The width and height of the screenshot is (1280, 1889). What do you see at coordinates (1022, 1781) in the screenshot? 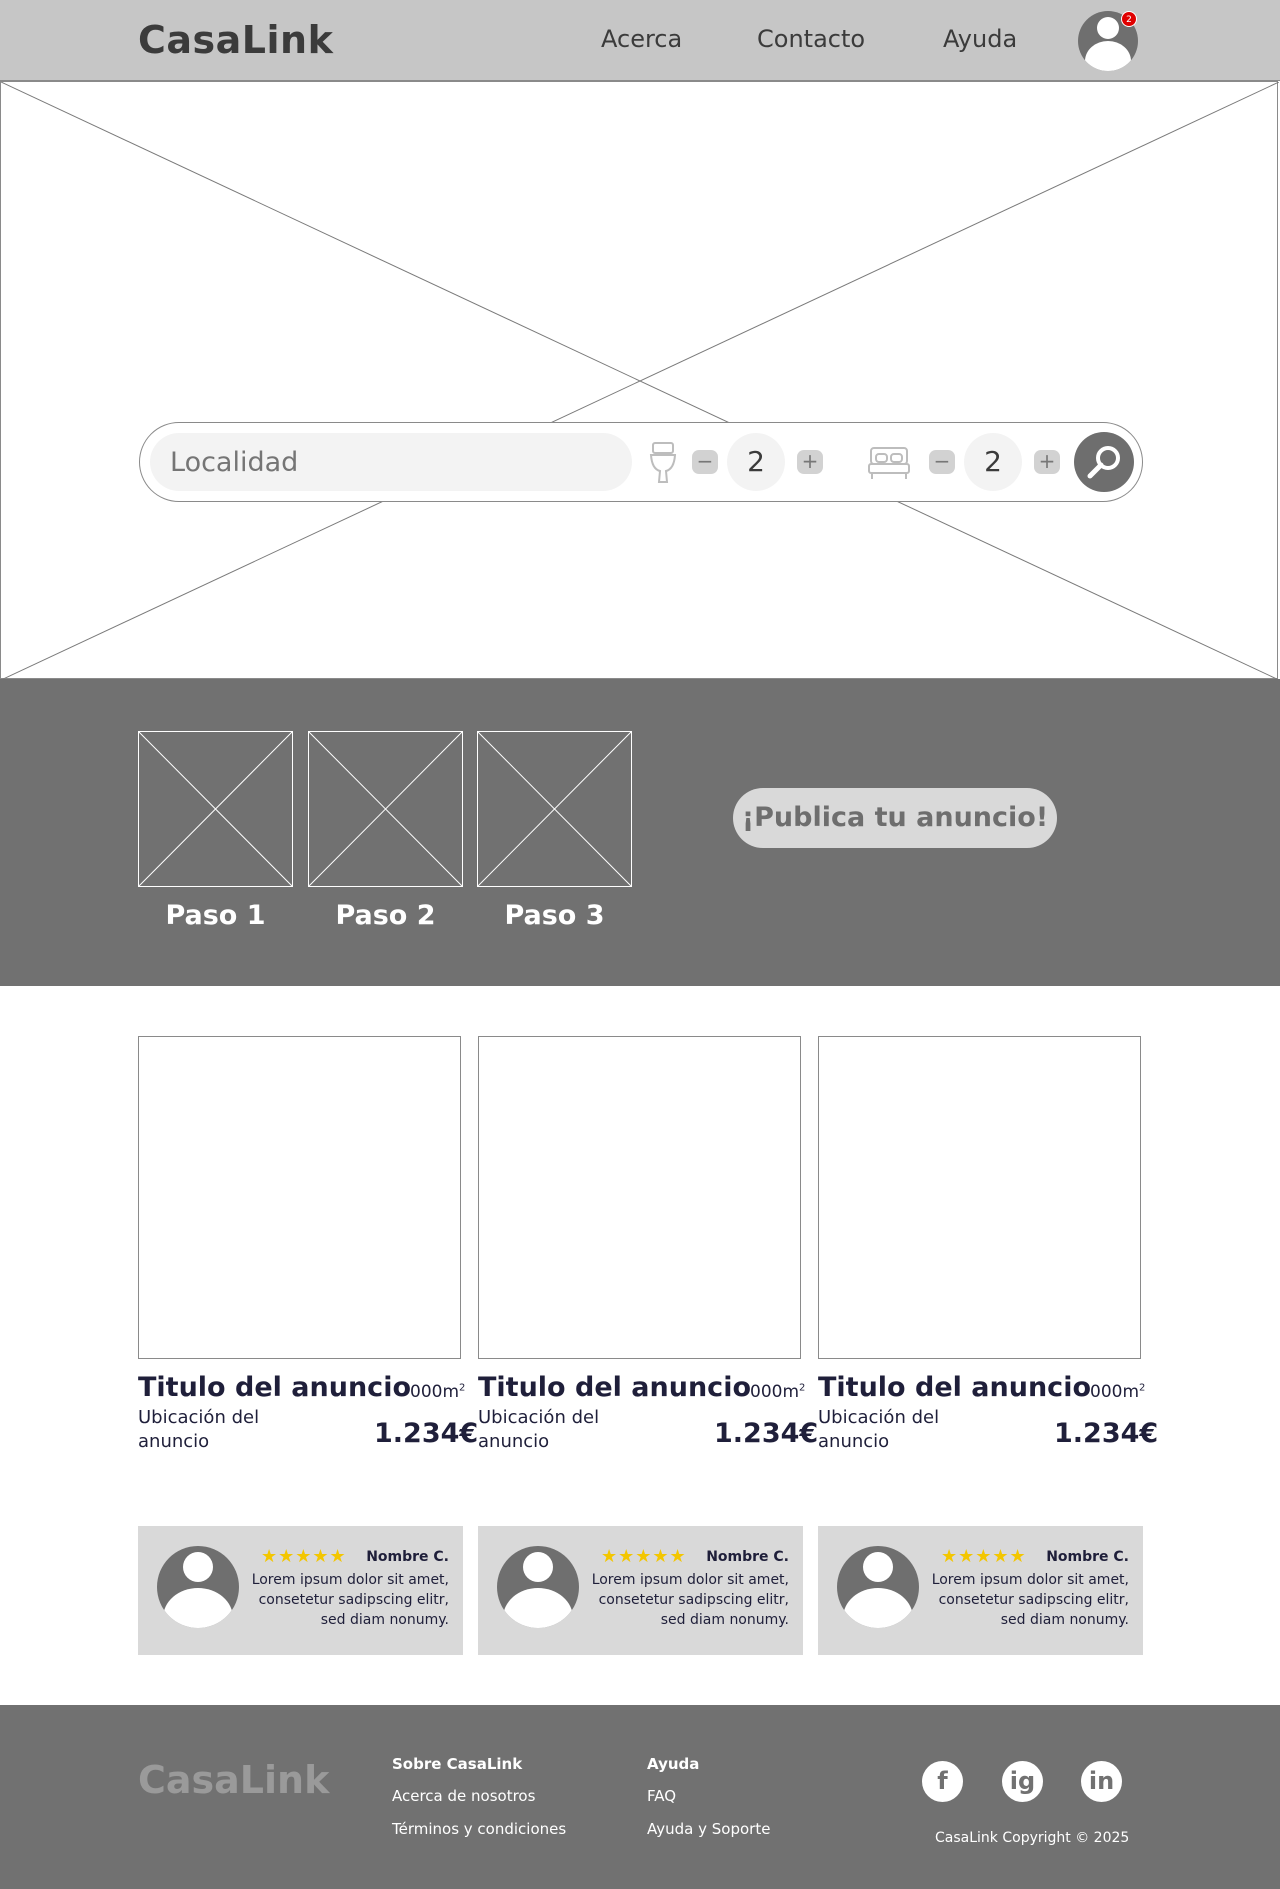
I see `instagram-icon: ig` at bounding box center [1022, 1781].